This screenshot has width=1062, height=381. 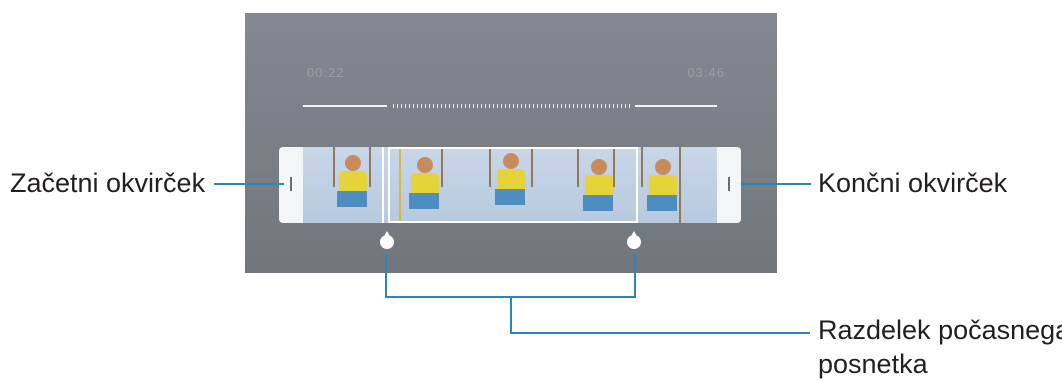 I want to click on progress-played, so click(x=345, y=106).